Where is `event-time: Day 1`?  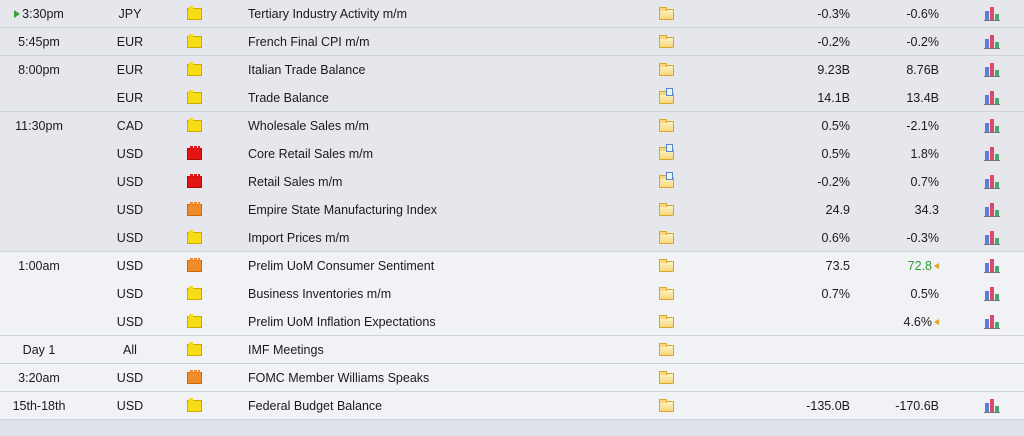 event-time: Day 1 is located at coordinates (39, 350).